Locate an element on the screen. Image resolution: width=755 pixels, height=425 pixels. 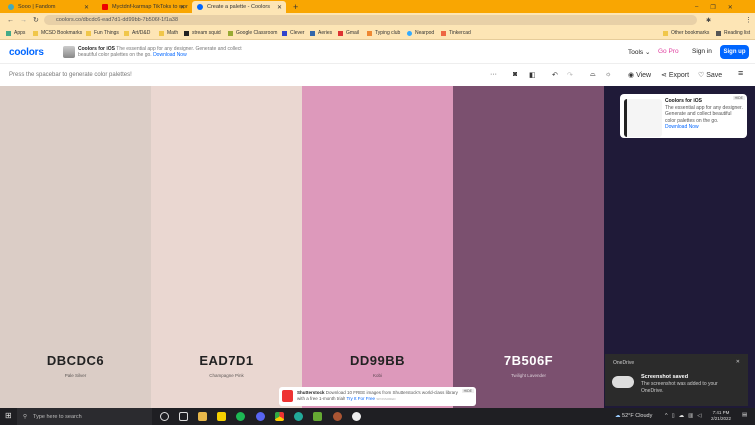
taskbar-search: ⚲ Type here to search is located at coordinates (84, 416).